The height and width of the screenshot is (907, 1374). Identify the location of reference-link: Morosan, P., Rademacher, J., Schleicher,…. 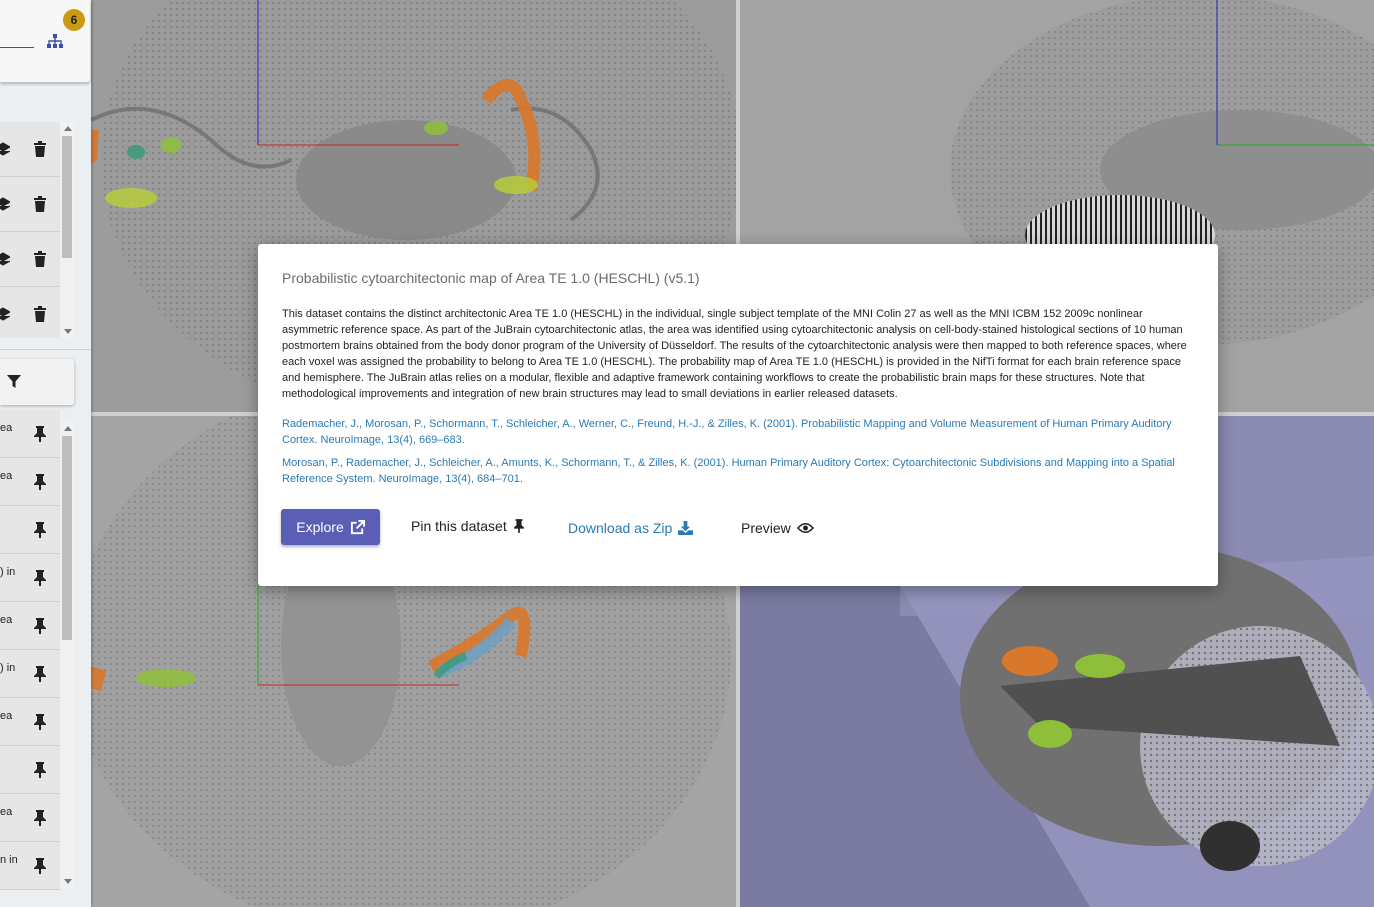
(739, 471).